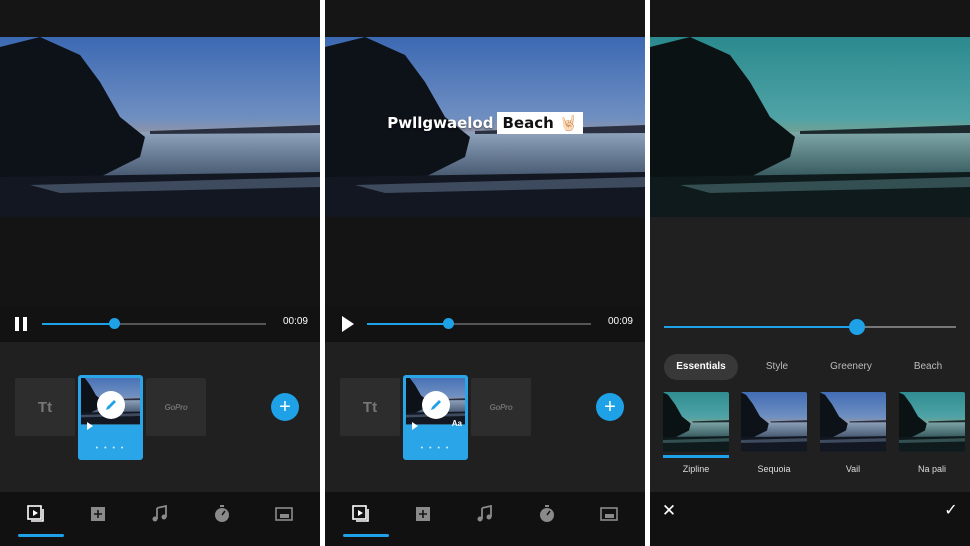 The height and width of the screenshot is (546, 970). I want to click on selected-clip: Aa • • • •, so click(435, 417).